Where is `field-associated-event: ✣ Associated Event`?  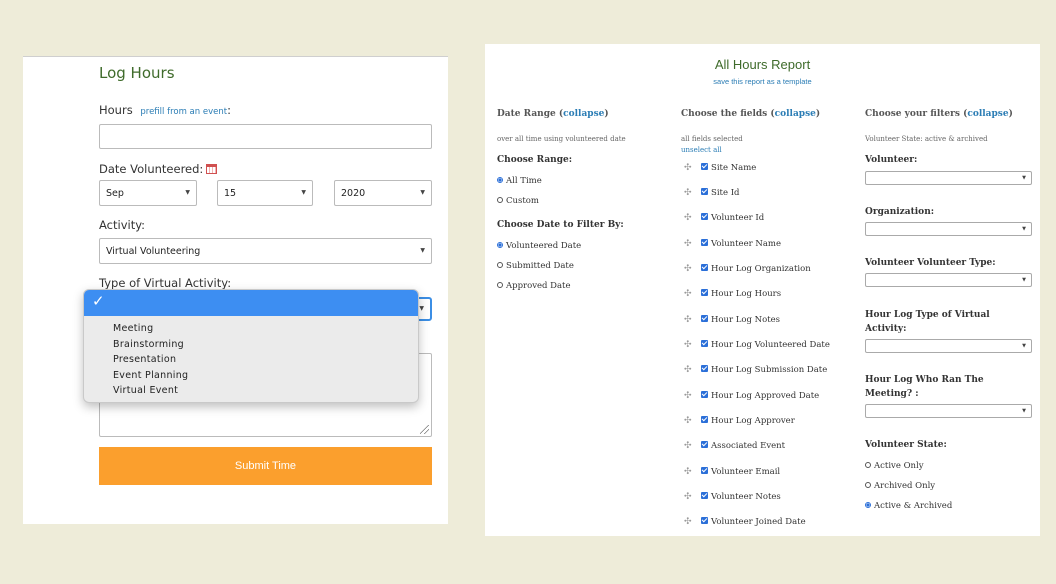 field-associated-event: ✣ Associated Event is located at coordinates (734, 446).